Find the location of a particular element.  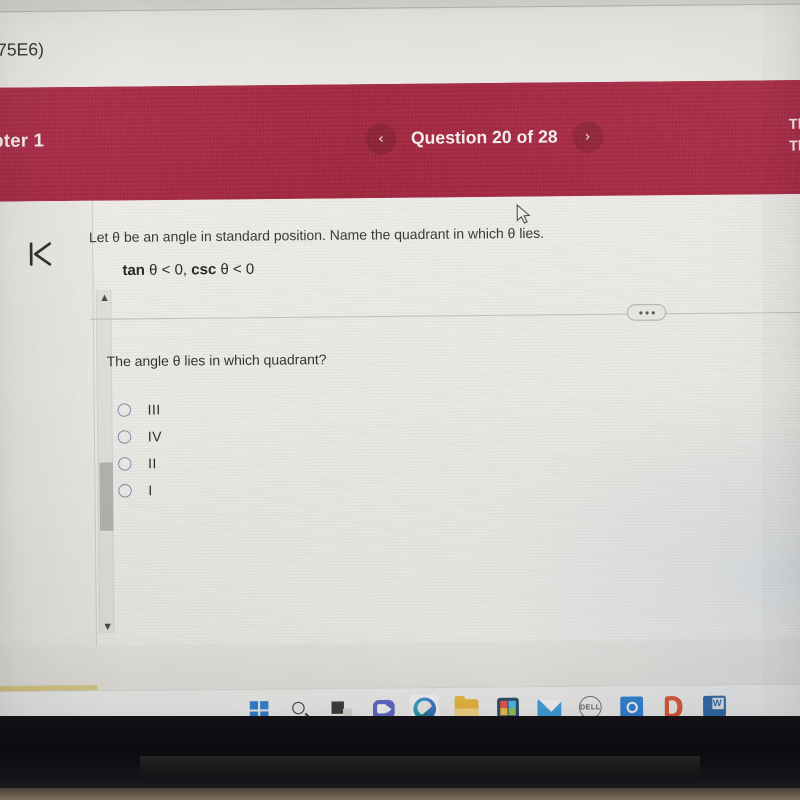

word-icon: W is located at coordinates (714, 706).